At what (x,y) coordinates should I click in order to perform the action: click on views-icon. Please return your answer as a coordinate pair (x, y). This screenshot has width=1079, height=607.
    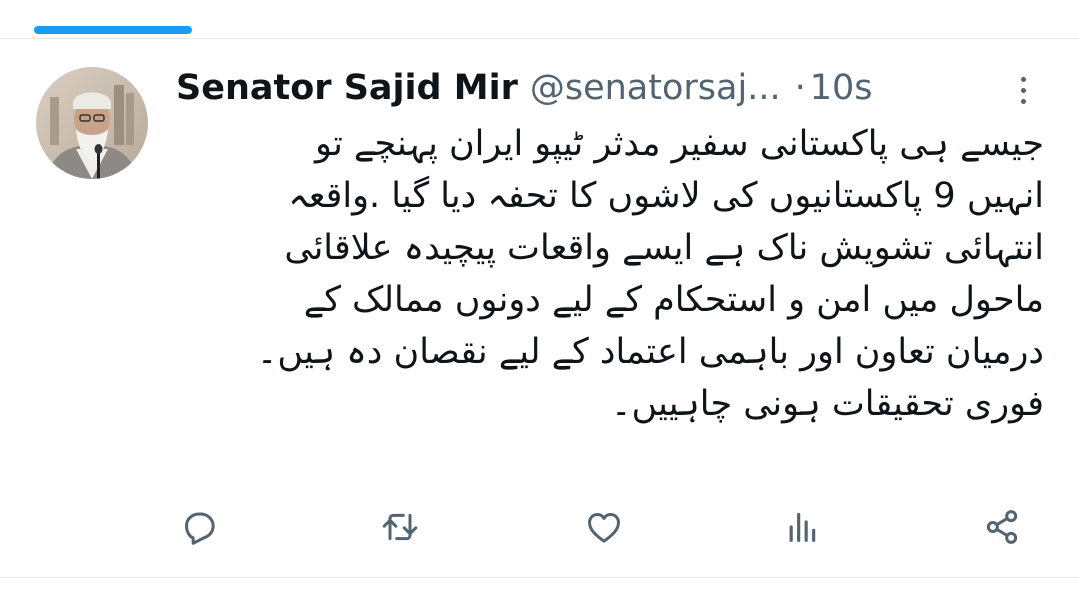
    Looking at the image, I should click on (802, 527).